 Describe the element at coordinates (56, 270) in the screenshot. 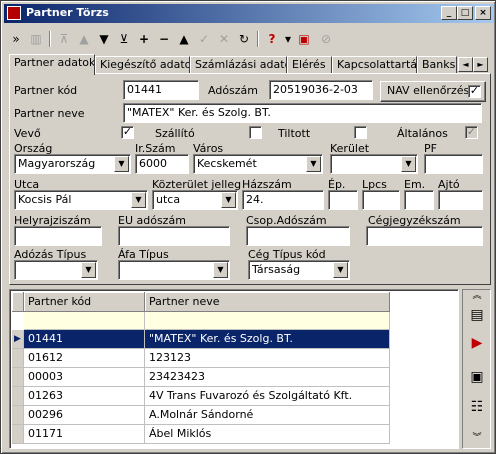

I see `adozas-tipus-combo: ▼` at that location.